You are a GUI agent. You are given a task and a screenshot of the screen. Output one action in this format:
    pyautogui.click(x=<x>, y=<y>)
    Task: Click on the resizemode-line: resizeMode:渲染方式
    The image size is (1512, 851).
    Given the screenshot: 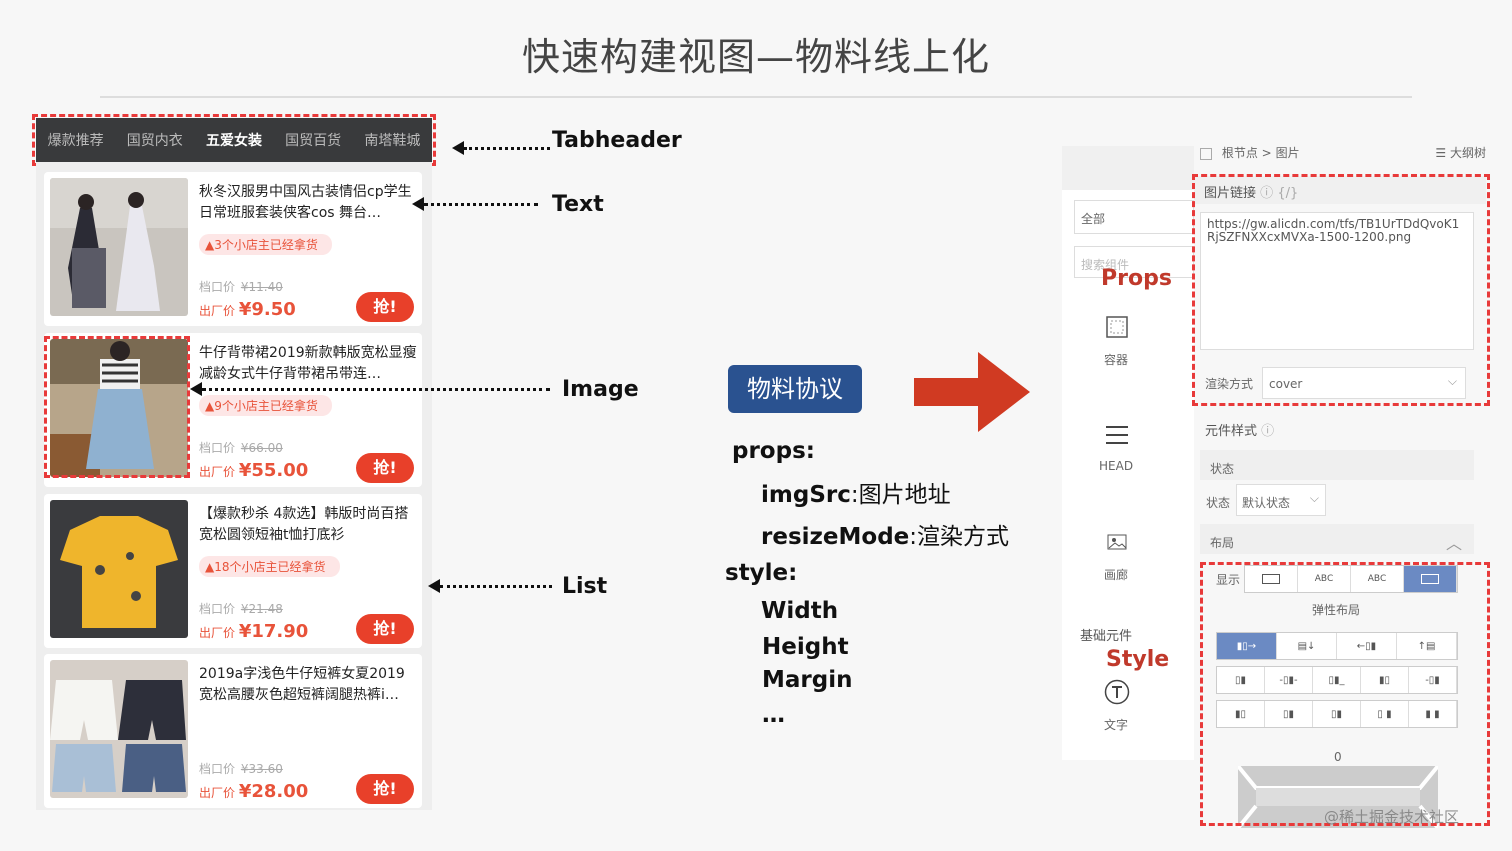 What is the action you would take?
    pyautogui.click(x=885, y=537)
    